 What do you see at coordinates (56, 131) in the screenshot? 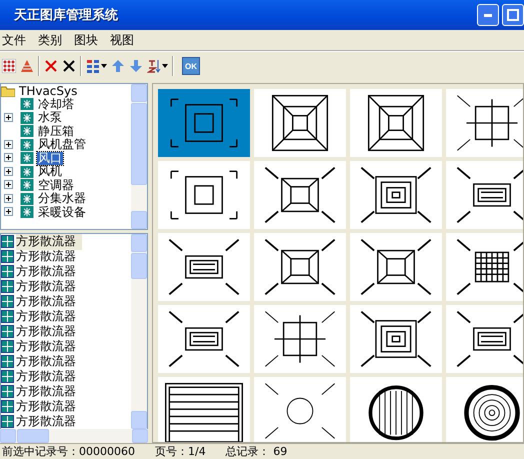
I see `tree-item: 静压箱` at bounding box center [56, 131].